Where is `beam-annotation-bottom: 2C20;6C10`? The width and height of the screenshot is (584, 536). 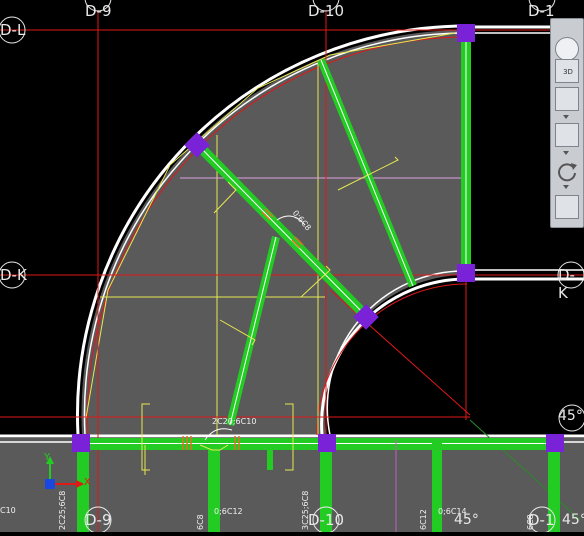 beam-annotation-bottom: 2C20;6C10 is located at coordinates (234, 421).